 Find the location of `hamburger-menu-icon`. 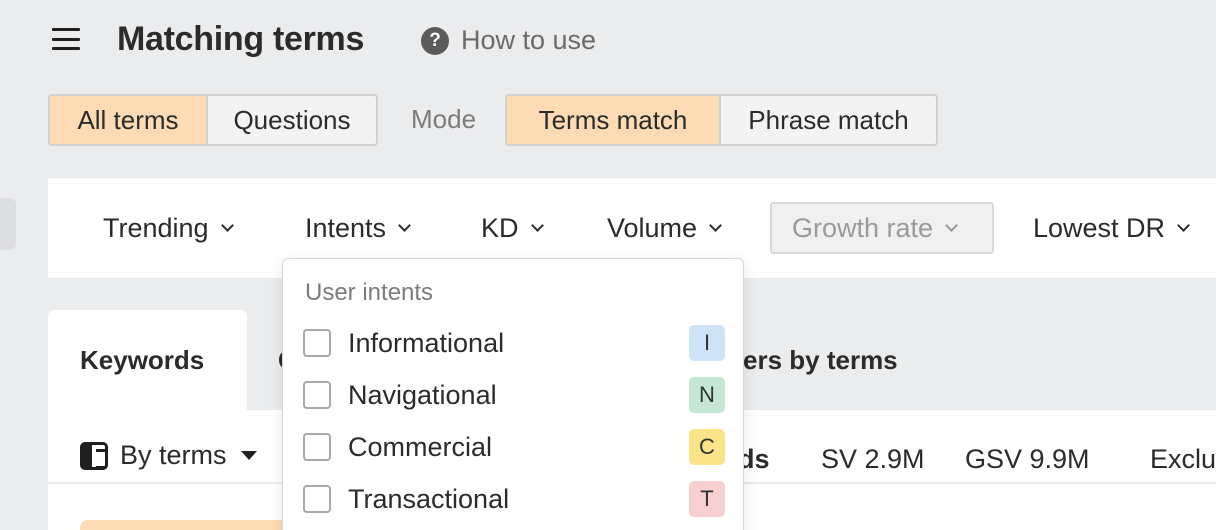

hamburger-menu-icon is located at coordinates (66, 39).